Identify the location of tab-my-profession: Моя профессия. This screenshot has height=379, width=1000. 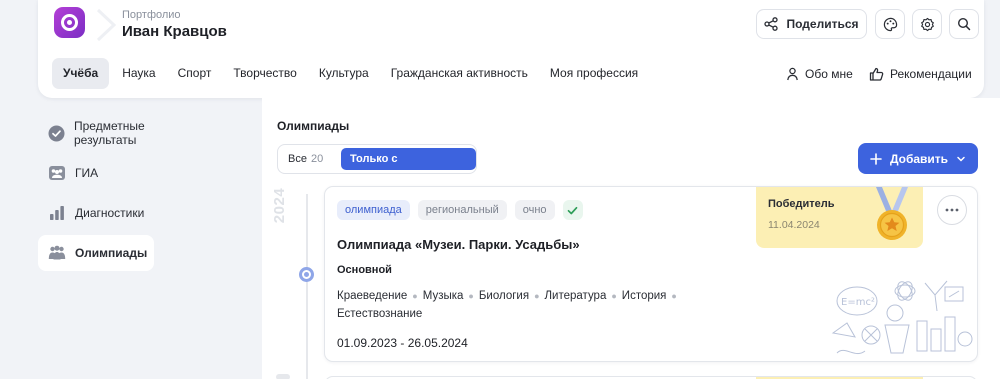
(594, 73).